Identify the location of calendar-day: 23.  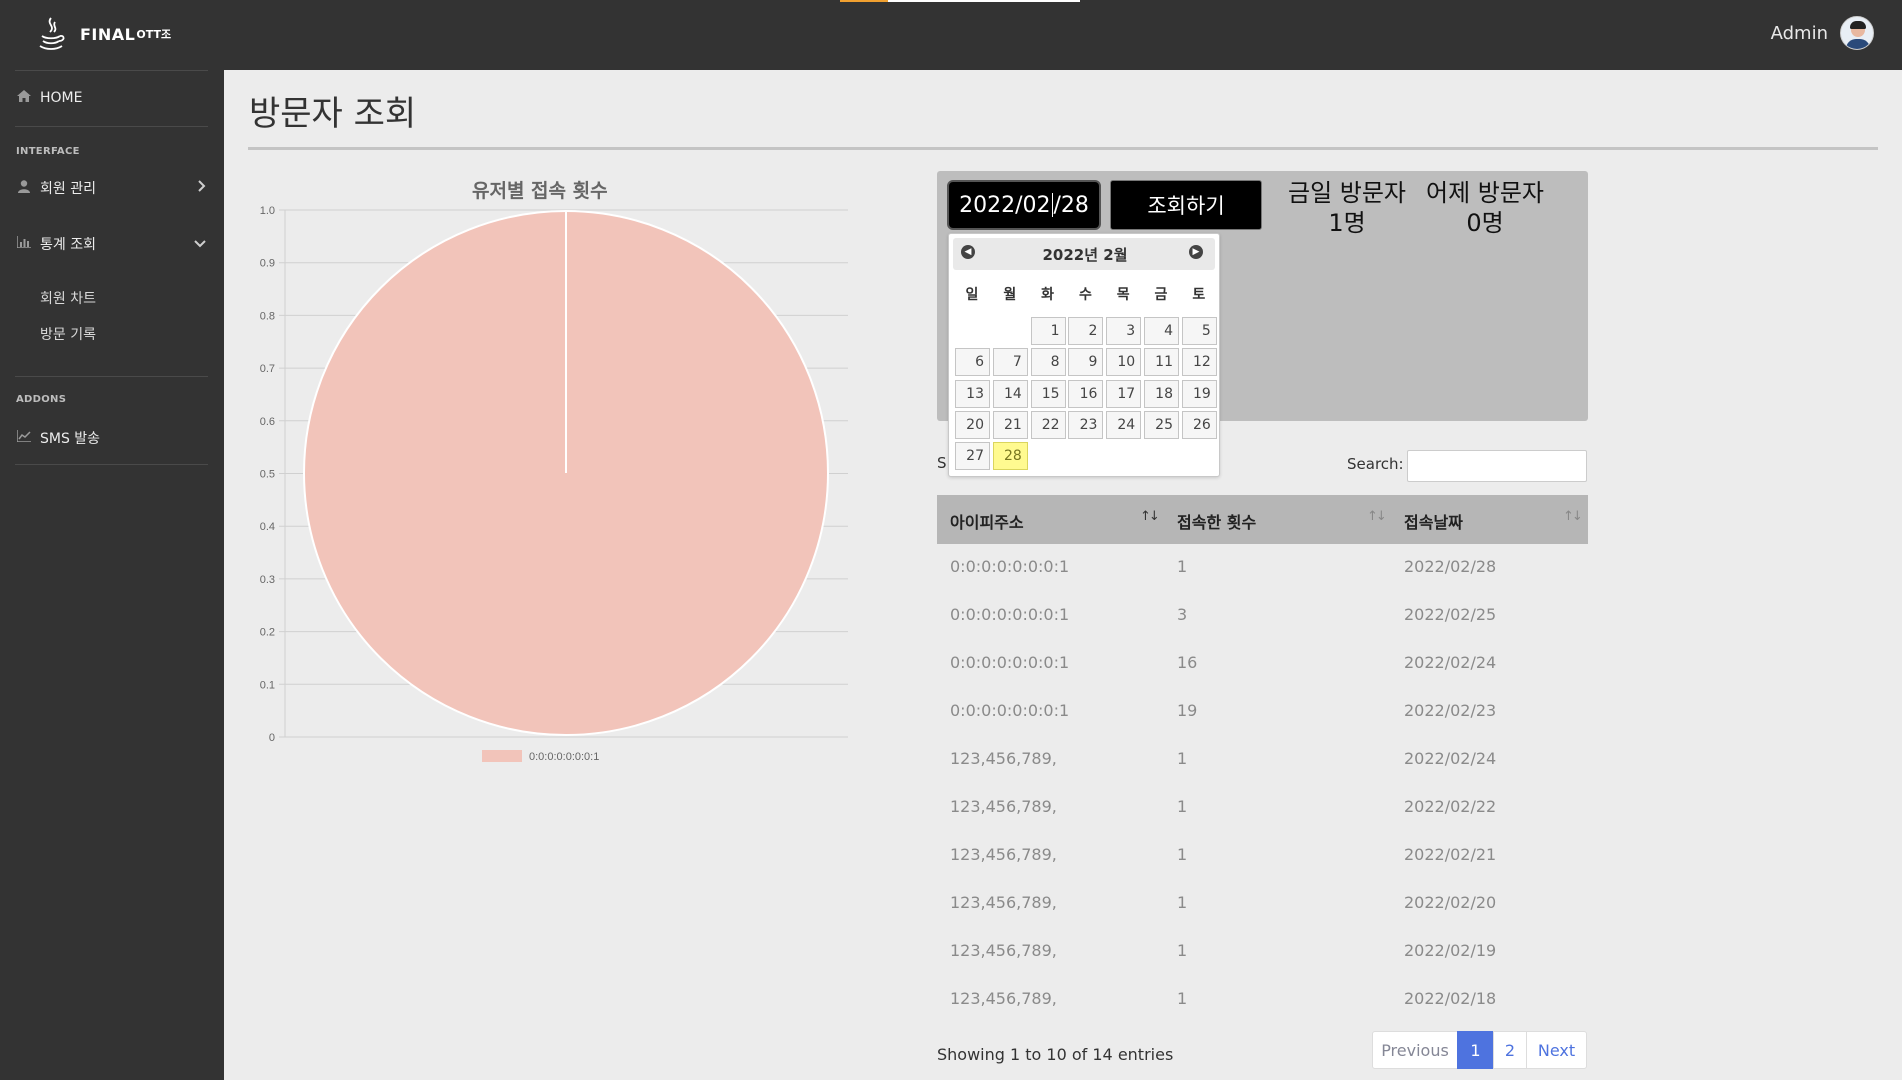
(1086, 424).